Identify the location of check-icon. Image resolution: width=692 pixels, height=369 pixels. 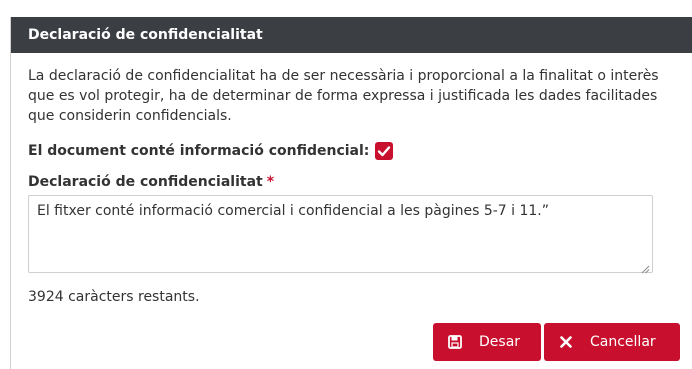
(384, 151).